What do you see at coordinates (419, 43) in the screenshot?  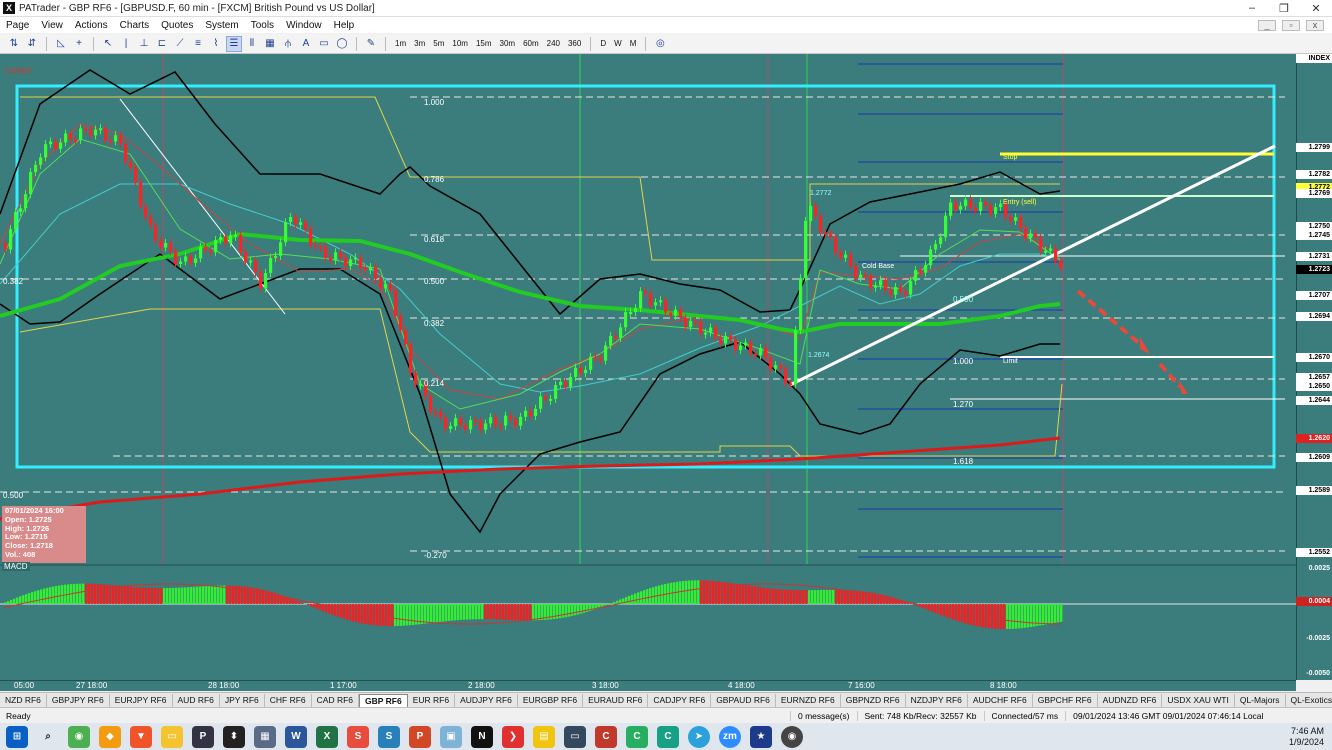 I see `timeframe-3m: 3m` at bounding box center [419, 43].